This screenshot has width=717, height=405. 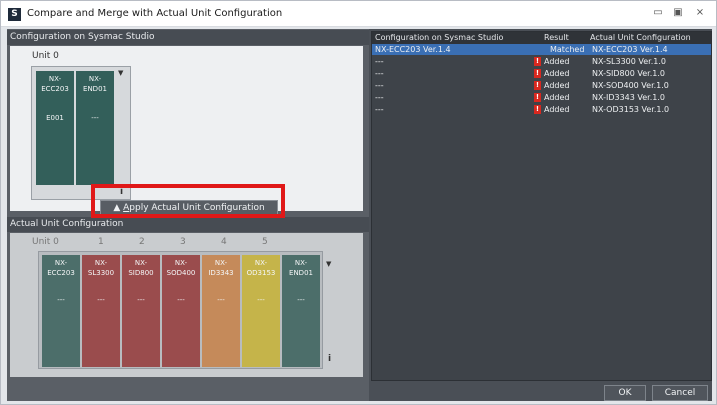 I want to click on module-line2: ID3343, so click(x=221, y=273).